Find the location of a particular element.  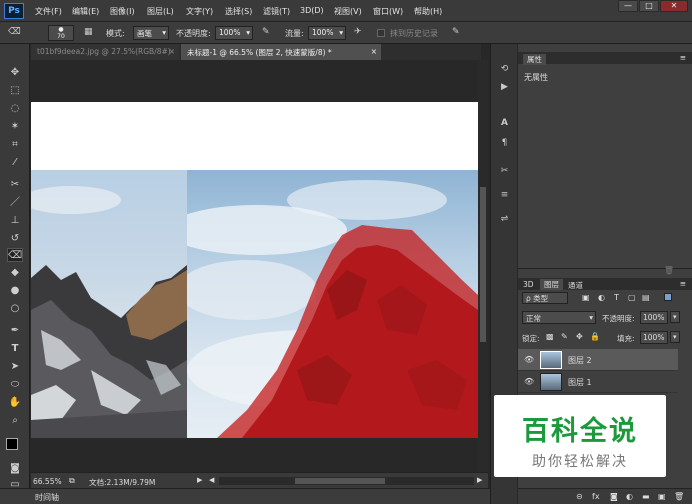

healing-brush-icon: ✂ is located at coordinates (15, 185).